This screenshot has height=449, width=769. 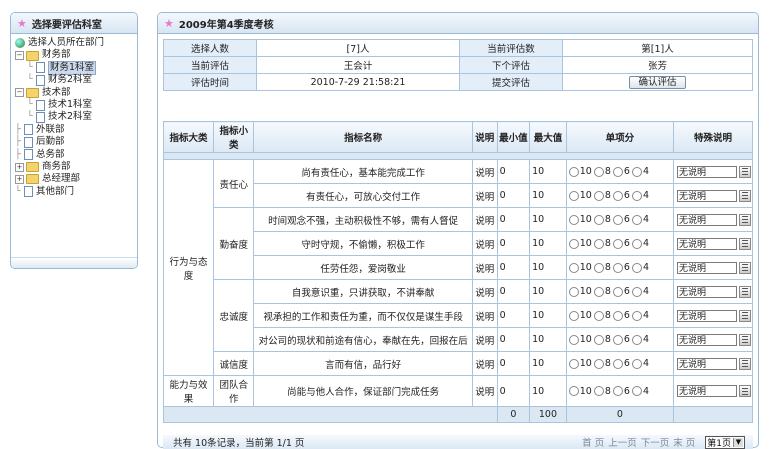 I want to click on pager-nav: 首 页 上一页 下一页 末 页 第1页 ▼, so click(x=667, y=442).